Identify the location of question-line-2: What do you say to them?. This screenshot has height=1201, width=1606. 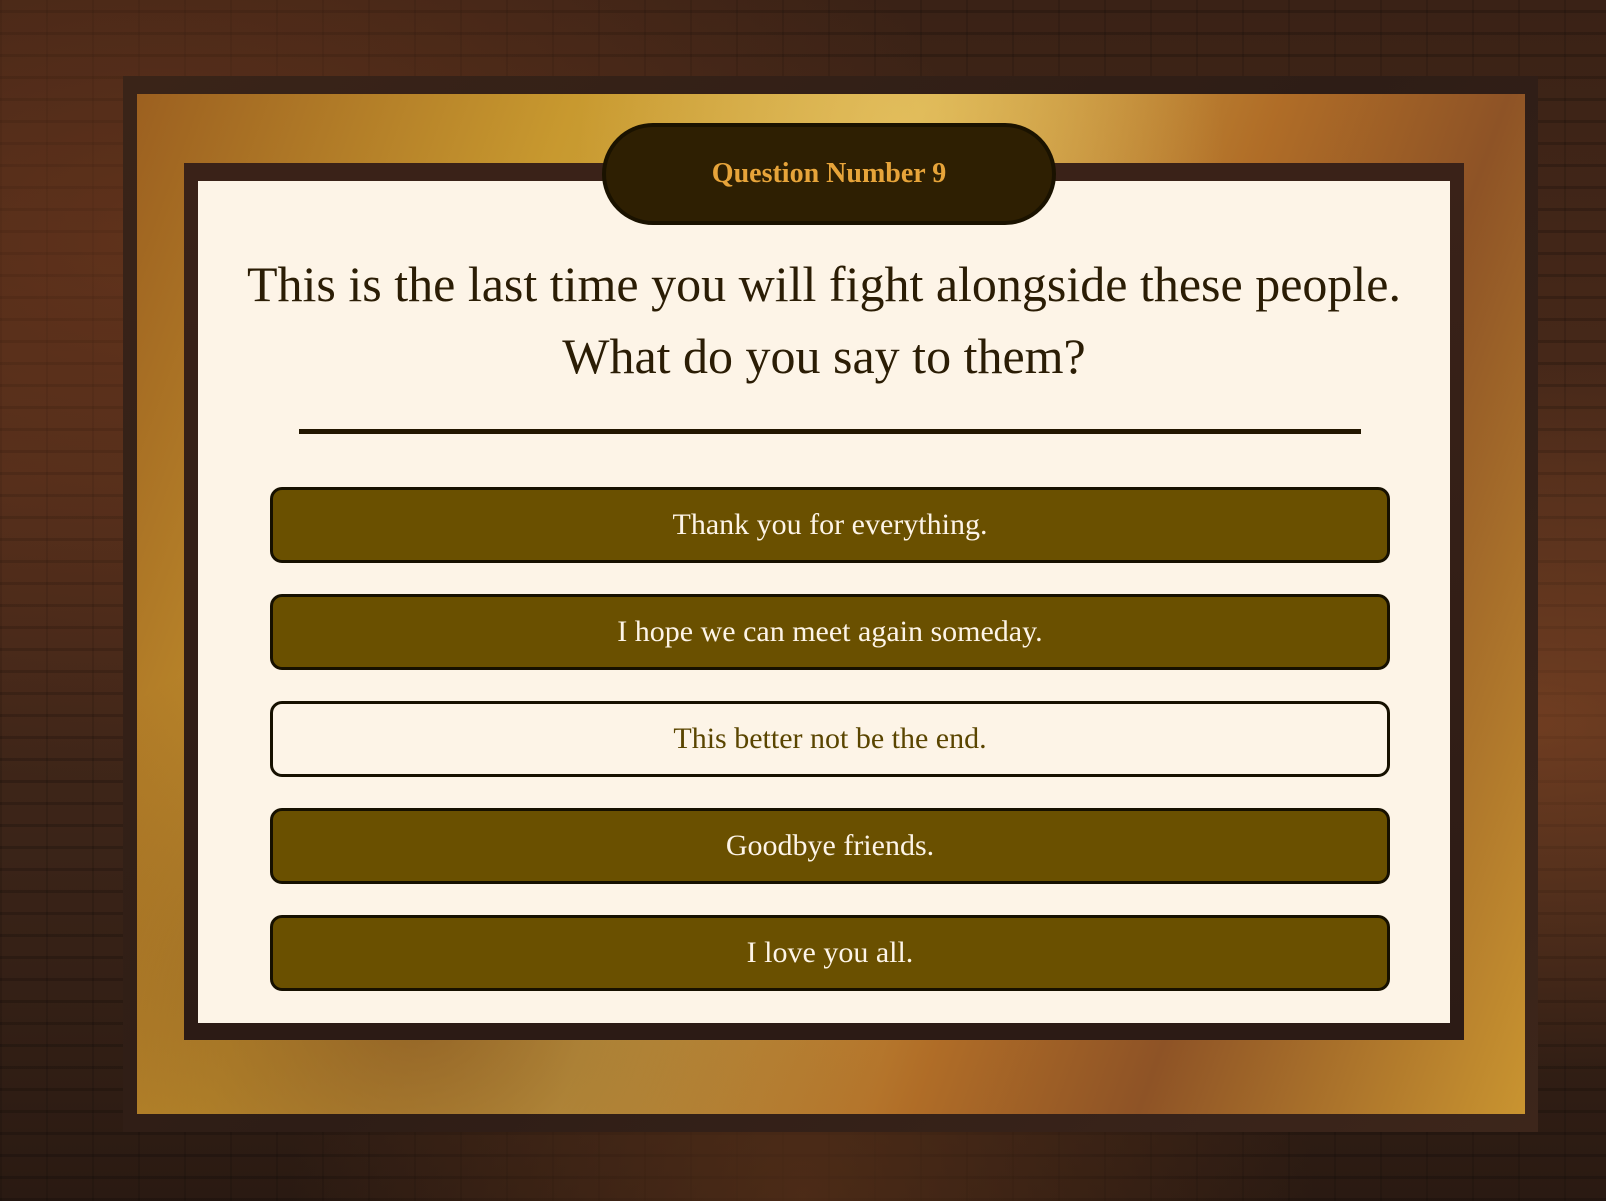
(824, 356).